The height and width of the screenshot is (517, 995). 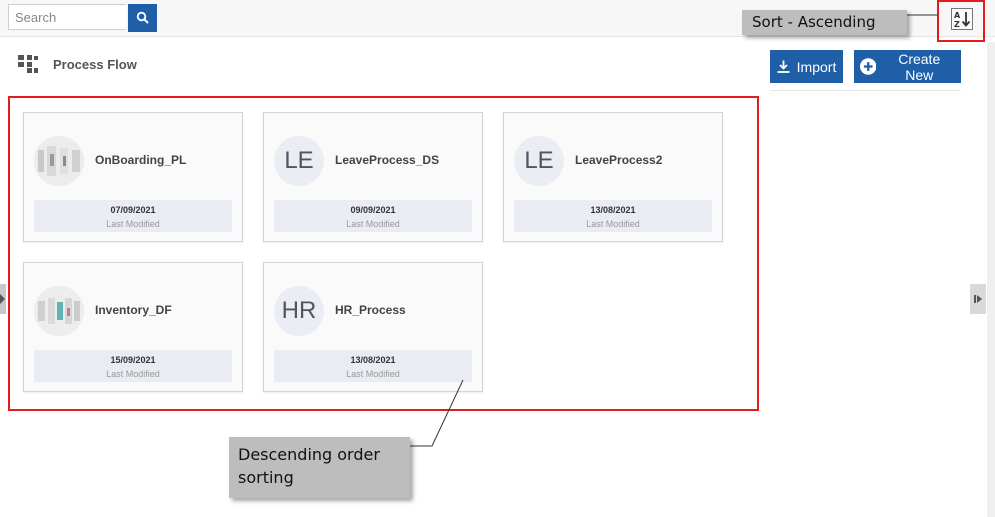 I want to click on collapse-right-icon, so click(x=978, y=299).